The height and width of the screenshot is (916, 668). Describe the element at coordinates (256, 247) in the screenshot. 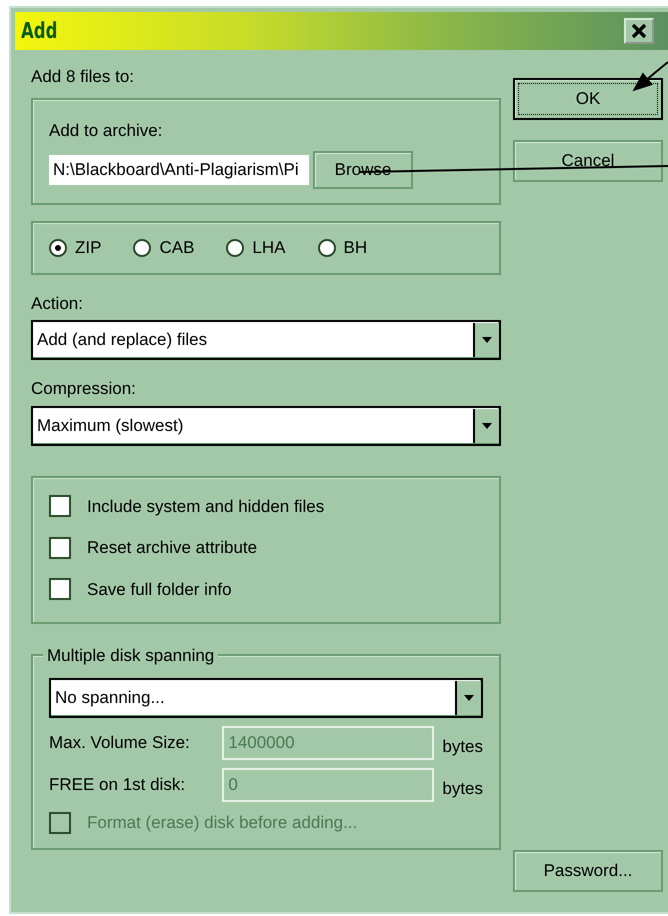

I see `radio-option: LHA` at that location.